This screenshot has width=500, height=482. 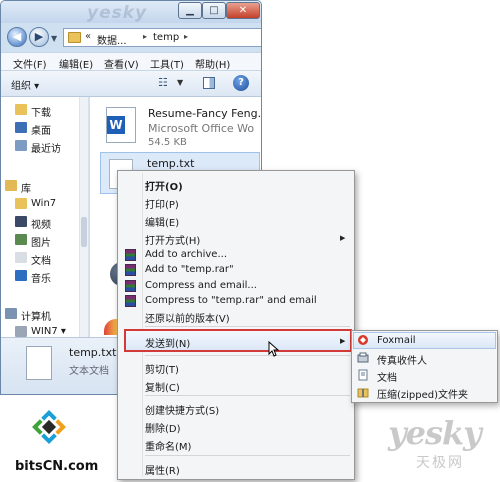 What do you see at coordinates (164, 185) in the screenshot?
I see `menu-item-open: 打开(O)` at bounding box center [164, 185].